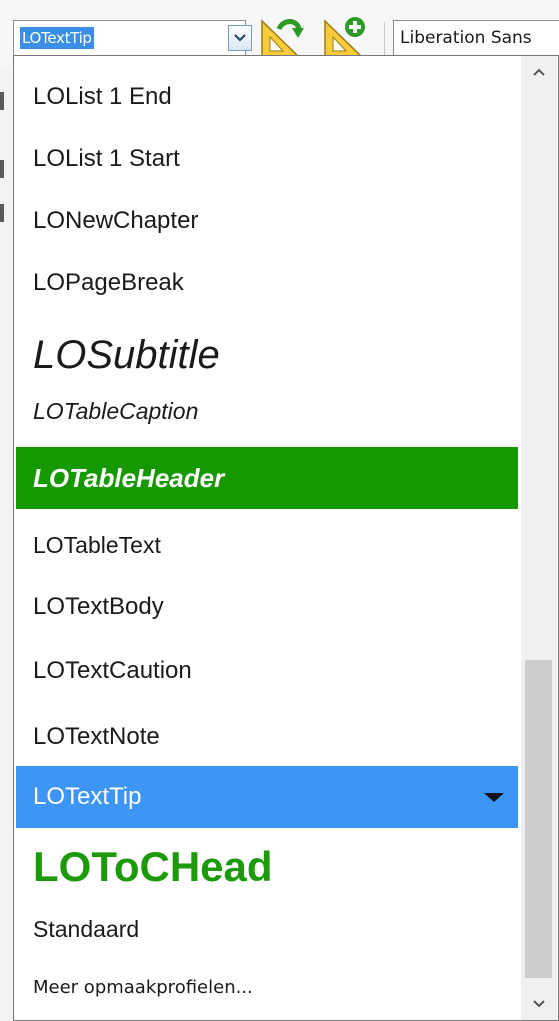 The height and width of the screenshot is (1021, 559). I want to click on vertical-scrollbar, so click(539, 538).